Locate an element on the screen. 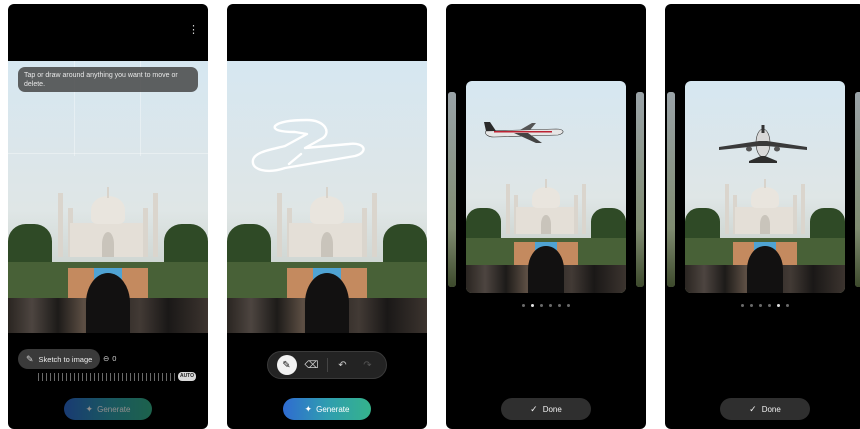 The width and height of the screenshot is (860, 429). more-vertical-icon: ⋮ is located at coordinates (193, 30).